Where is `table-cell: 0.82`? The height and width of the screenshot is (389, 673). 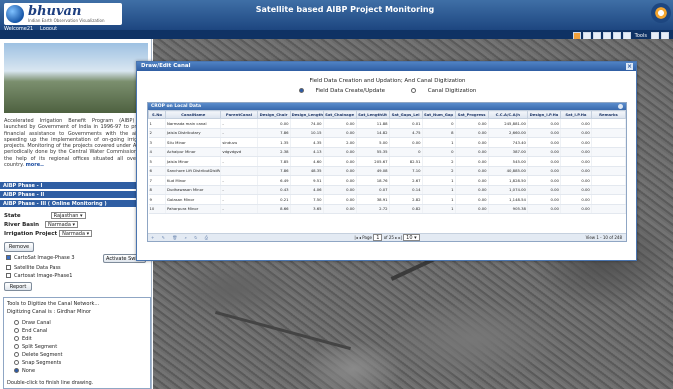 table-cell: 0.82 is located at coordinates (406, 209).